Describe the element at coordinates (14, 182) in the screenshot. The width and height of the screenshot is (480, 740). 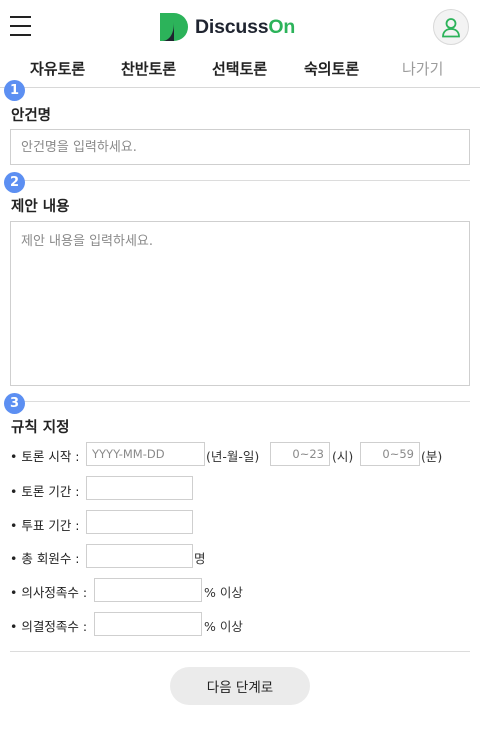
I see `step-badge-2: 2` at that location.